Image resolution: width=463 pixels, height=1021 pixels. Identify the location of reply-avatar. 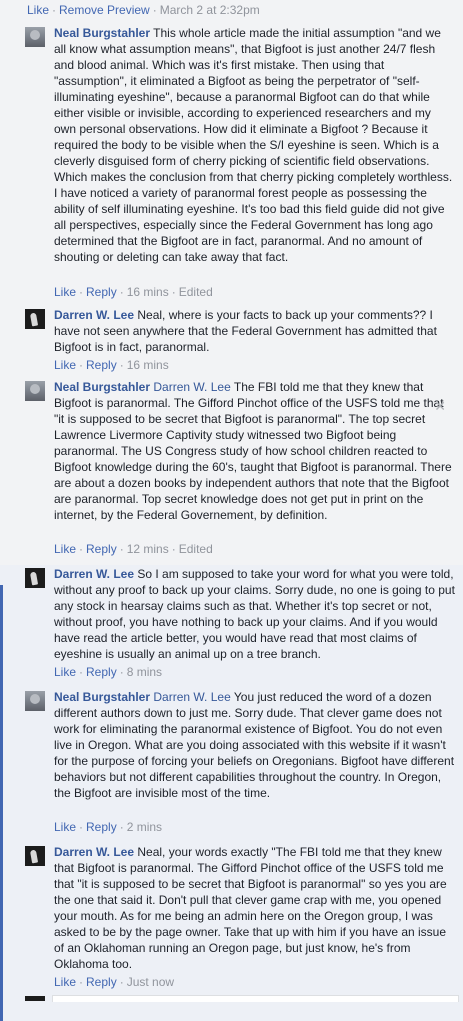
(35, 998).